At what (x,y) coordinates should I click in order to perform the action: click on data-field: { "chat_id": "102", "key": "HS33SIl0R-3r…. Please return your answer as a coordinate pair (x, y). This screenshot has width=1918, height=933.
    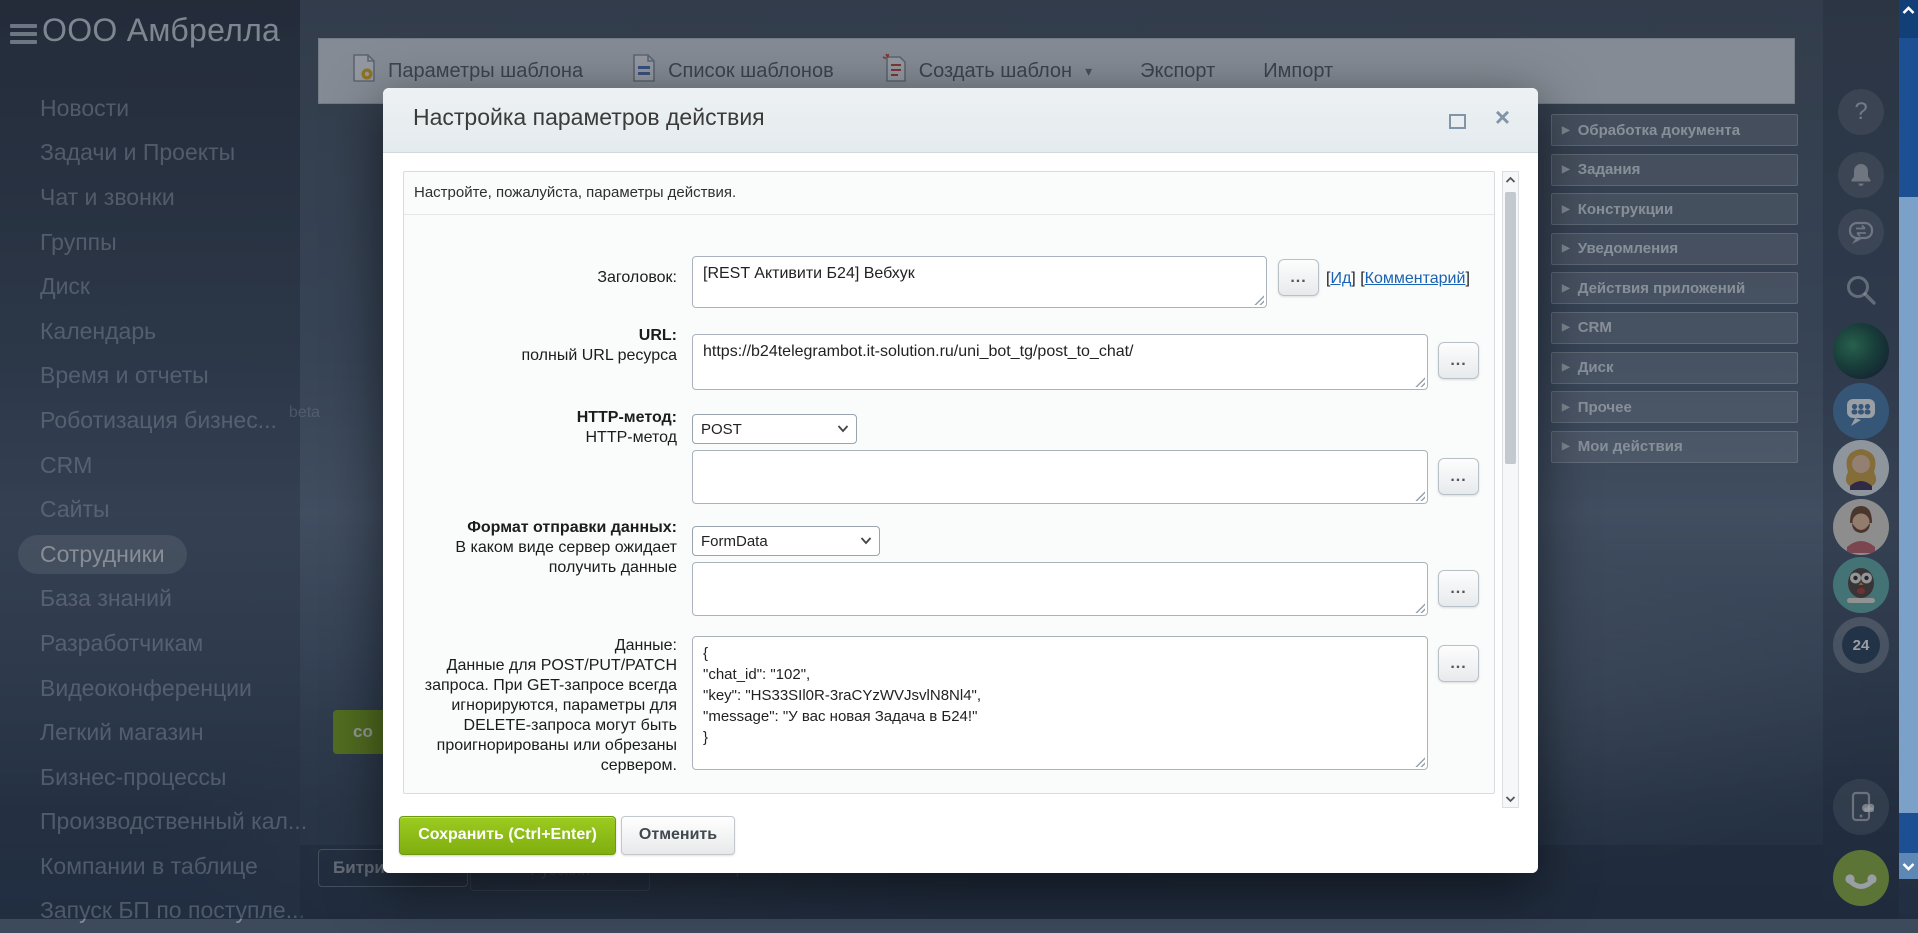
    Looking at the image, I should click on (1060, 703).